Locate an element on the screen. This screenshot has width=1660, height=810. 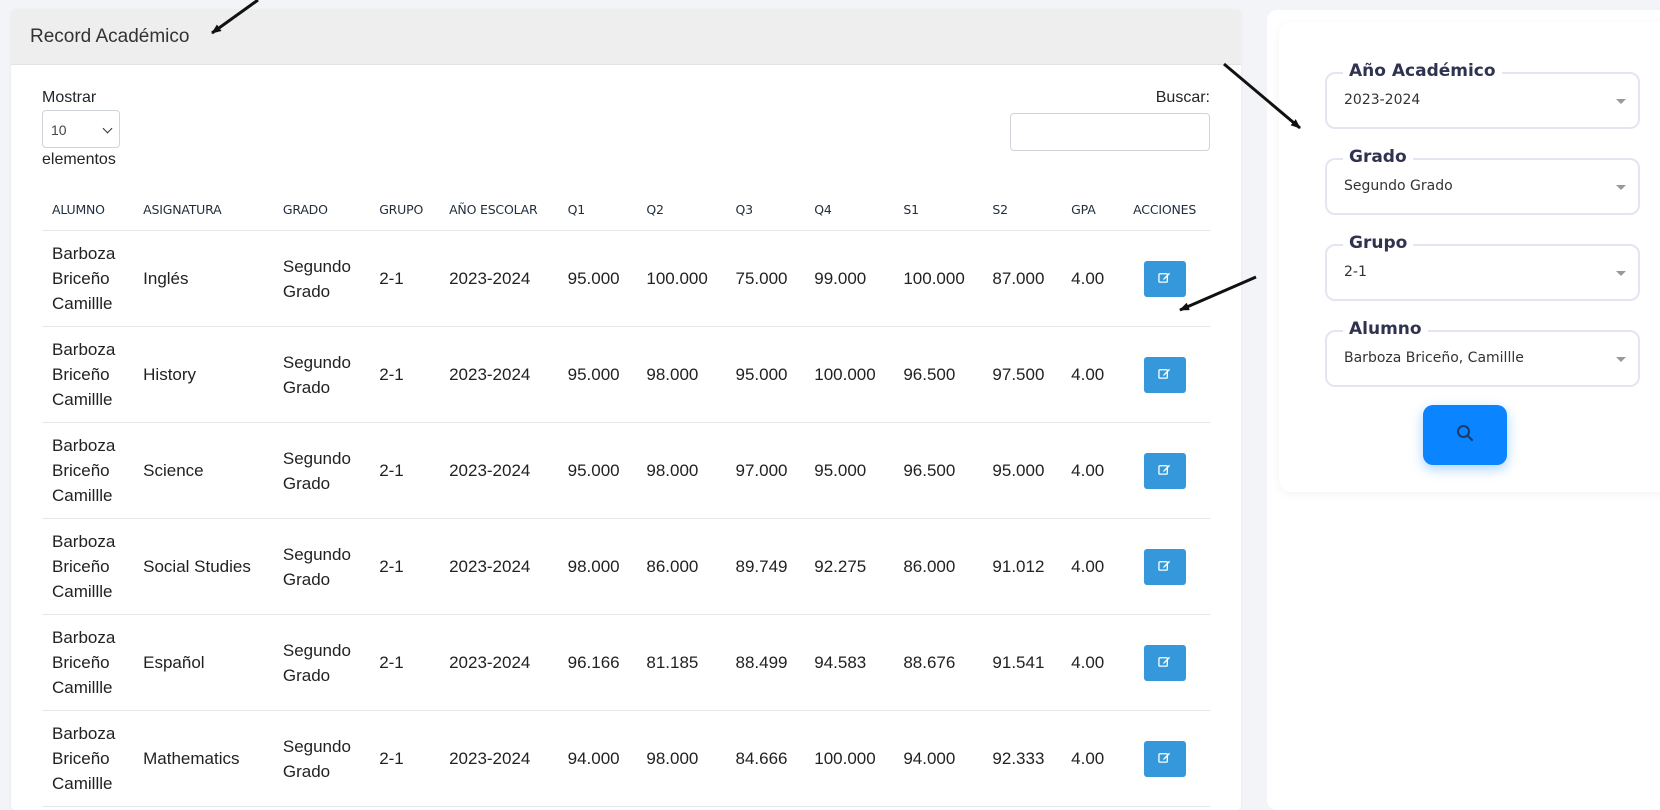
acciones-cell is located at coordinates (1164, 566).